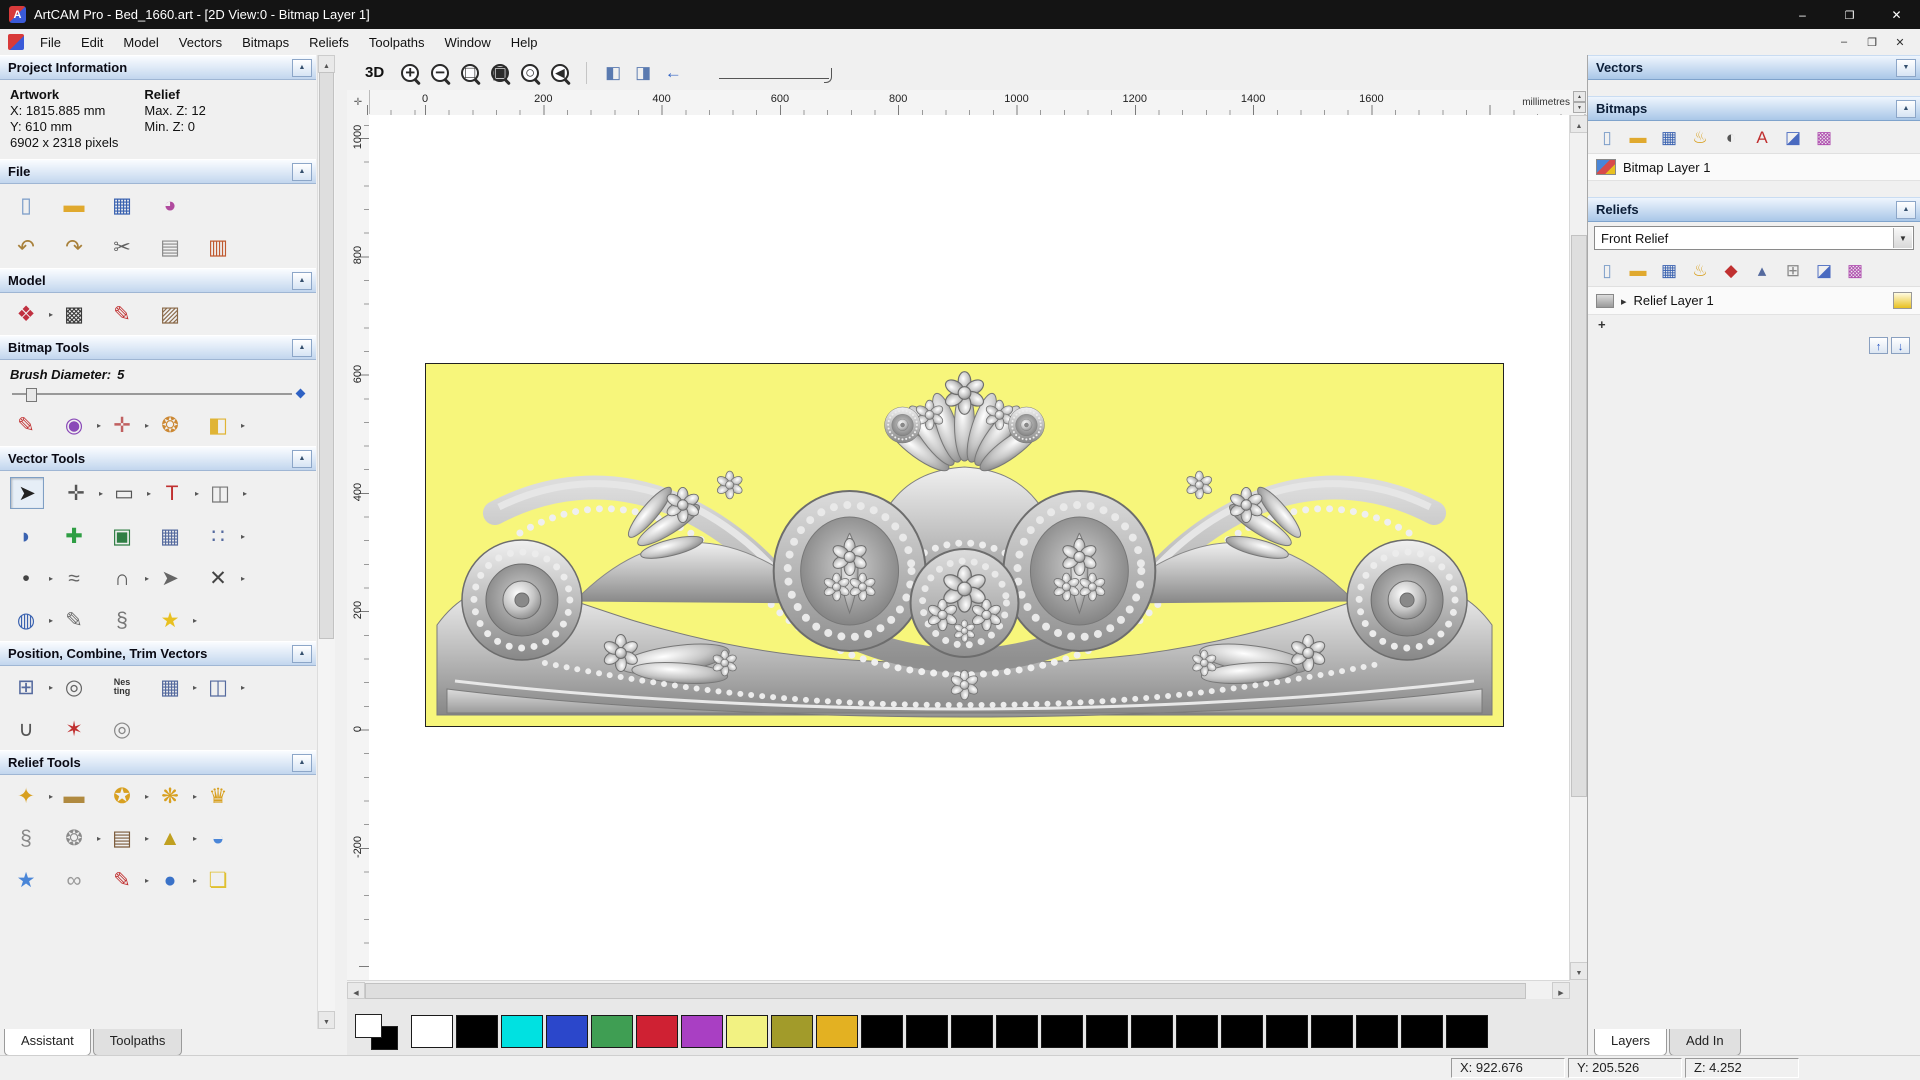 The width and height of the screenshot is (1920, 1080). I want to click on mirror-vectors-icon: ◫ ▸, so click(225, 493).